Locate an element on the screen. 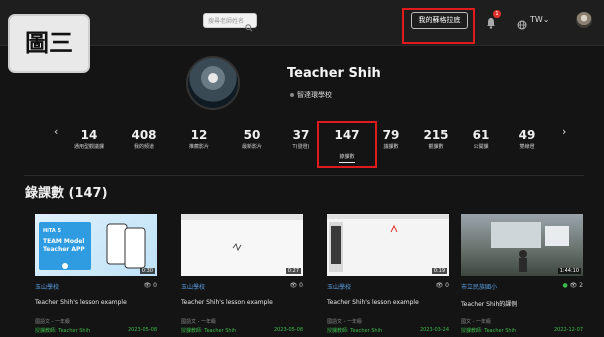  divider is located at coordinates (304, 175).